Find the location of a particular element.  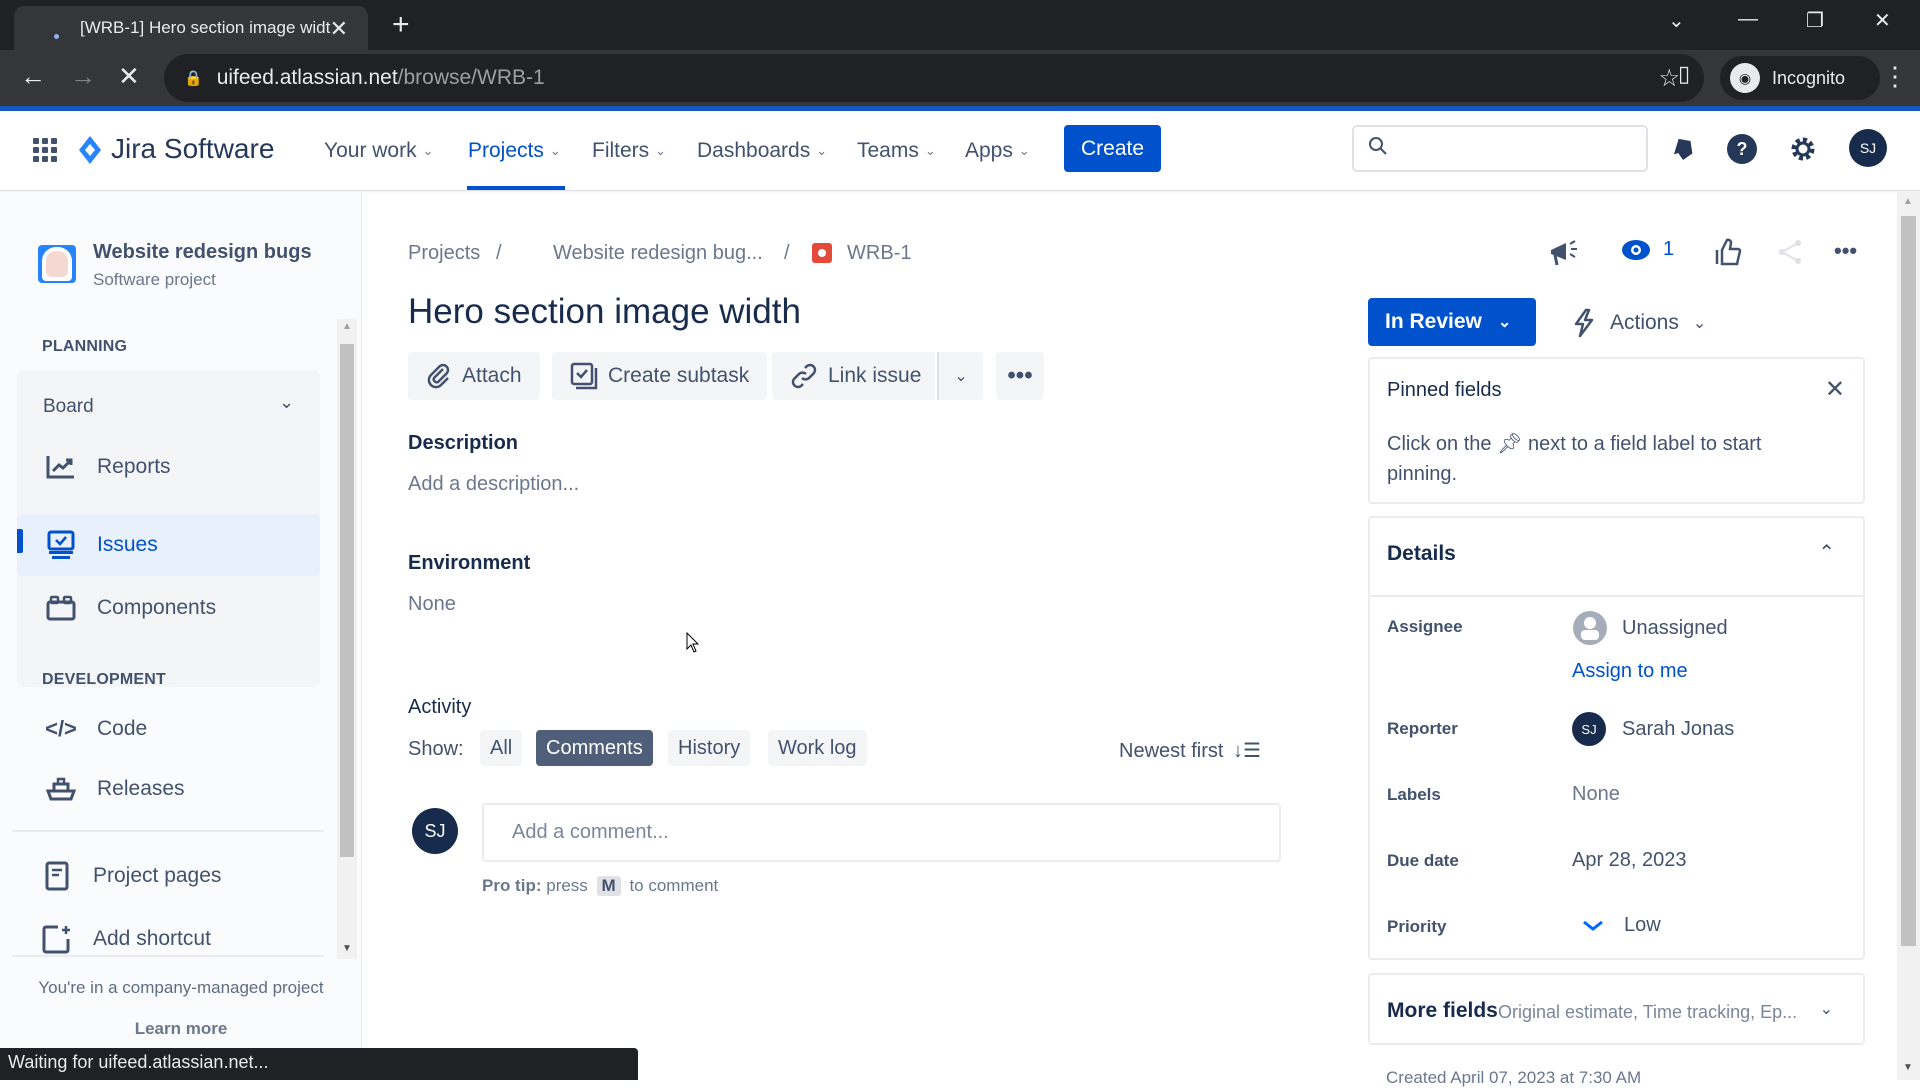

new-tab-button: + is located at coordinates (401, 25).